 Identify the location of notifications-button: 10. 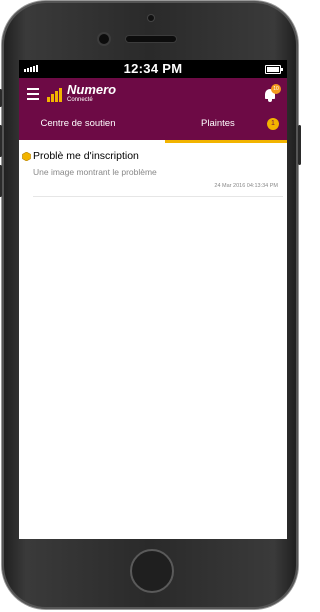
(272, 93).